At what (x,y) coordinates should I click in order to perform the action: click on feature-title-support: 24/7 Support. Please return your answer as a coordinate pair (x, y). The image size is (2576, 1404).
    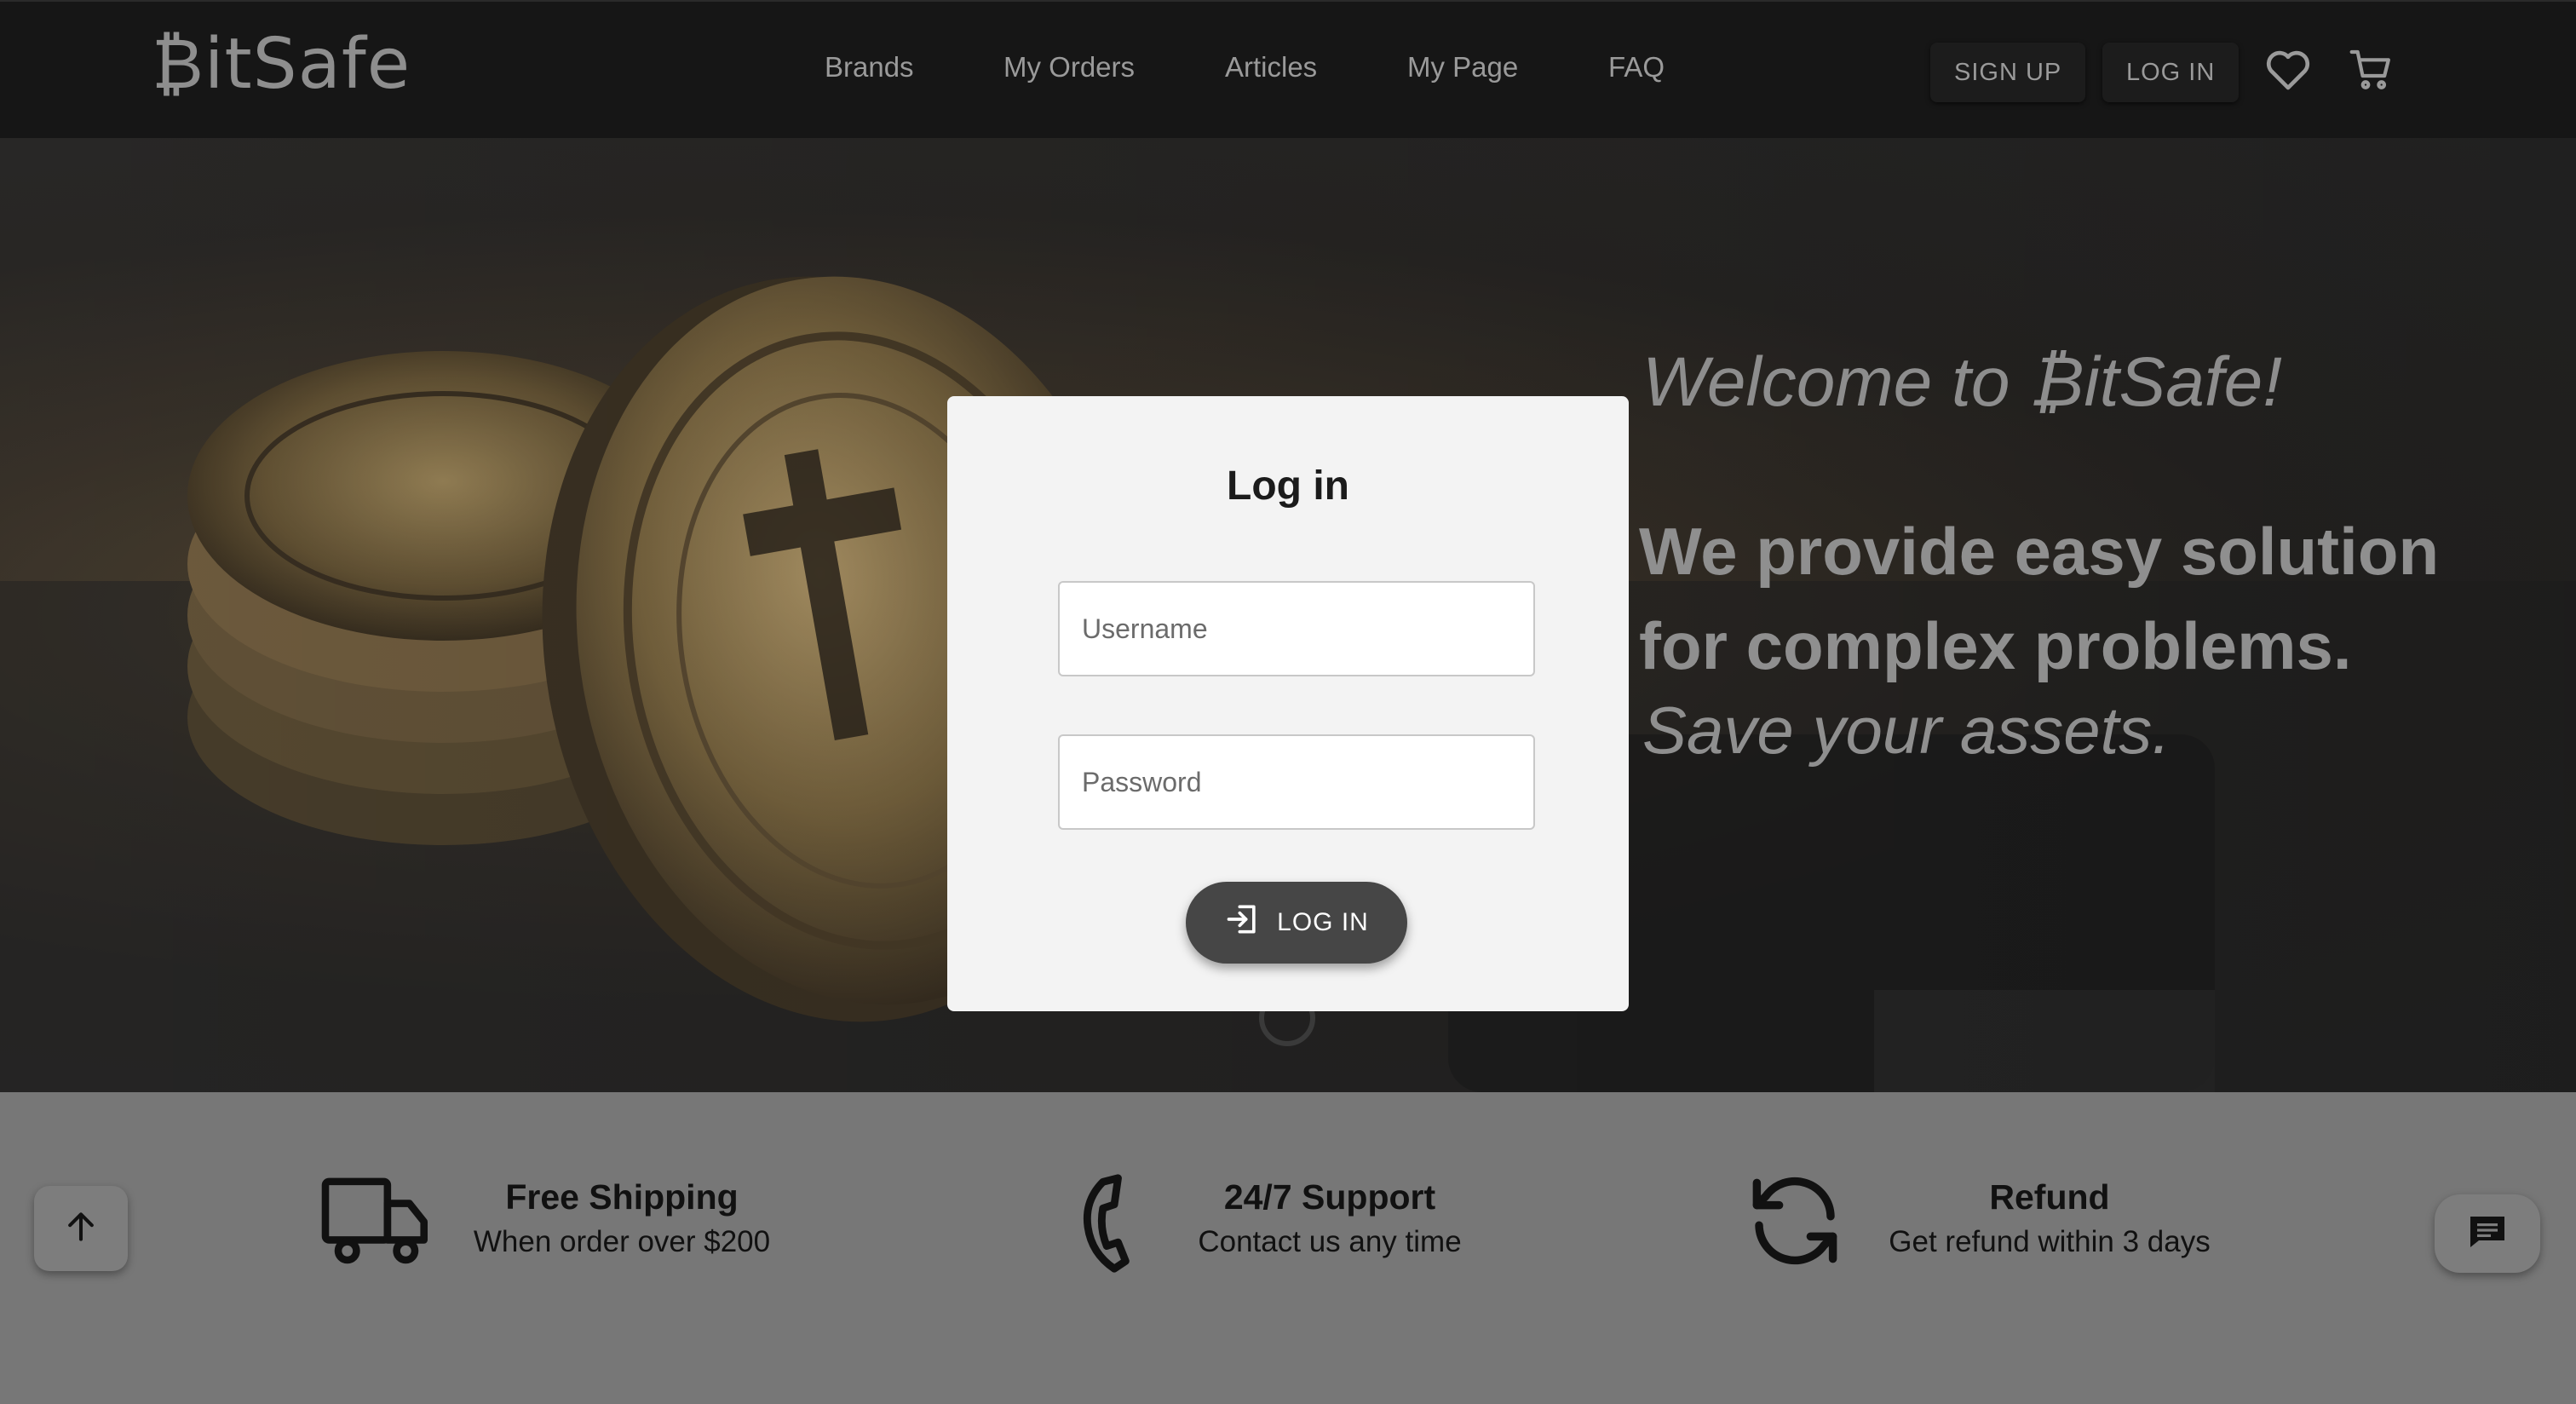
    Looking at the image, I should click on (1330, 1197).